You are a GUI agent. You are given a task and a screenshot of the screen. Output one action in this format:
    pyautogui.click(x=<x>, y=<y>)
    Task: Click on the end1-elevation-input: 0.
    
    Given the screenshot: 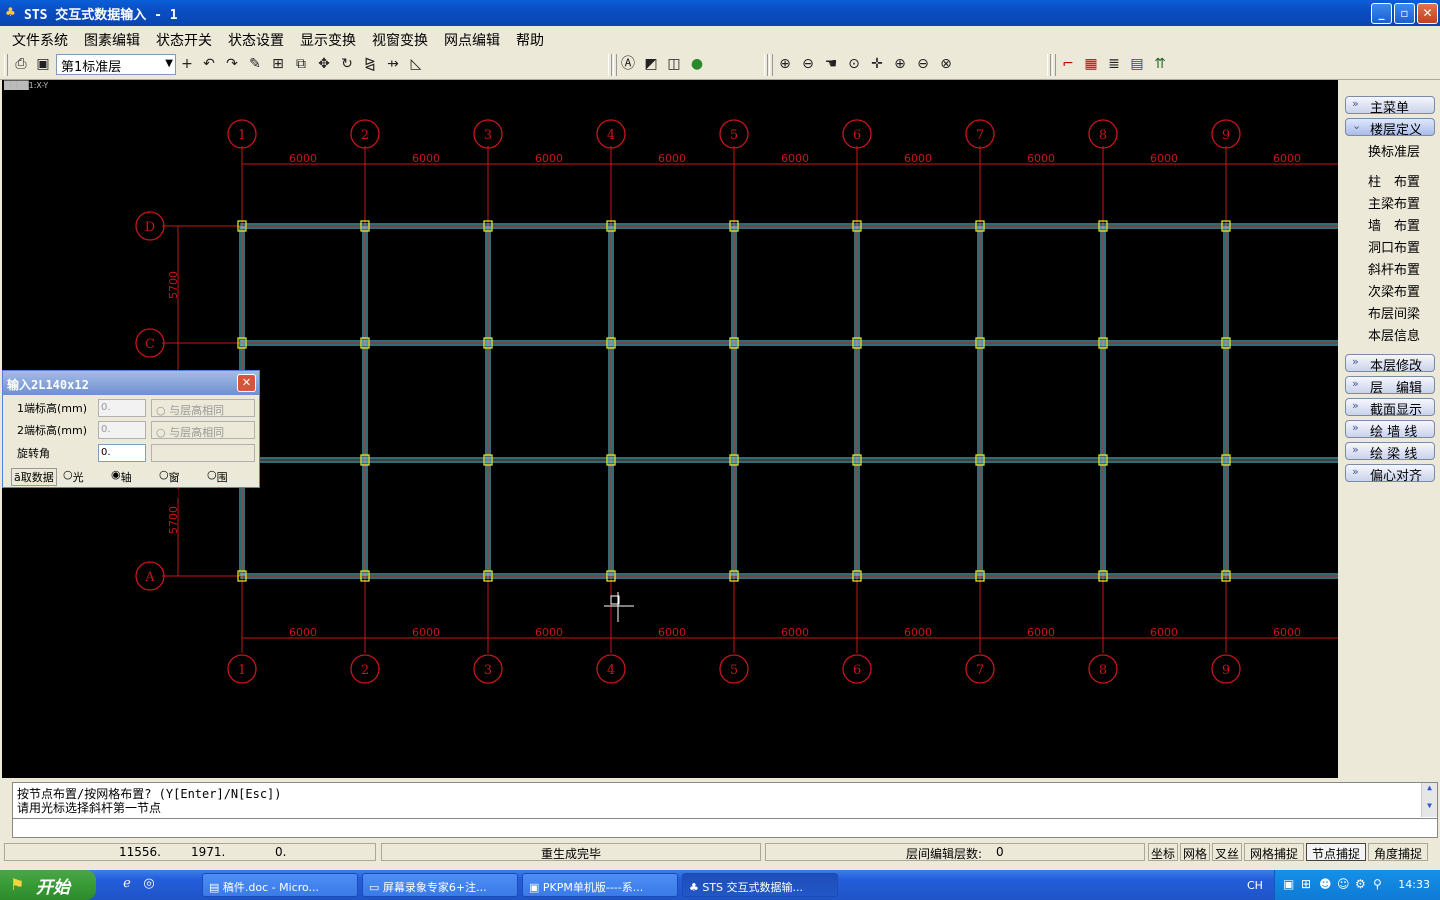 What is the action you would take?
    pyautogui.click(x=122, y=408)
    